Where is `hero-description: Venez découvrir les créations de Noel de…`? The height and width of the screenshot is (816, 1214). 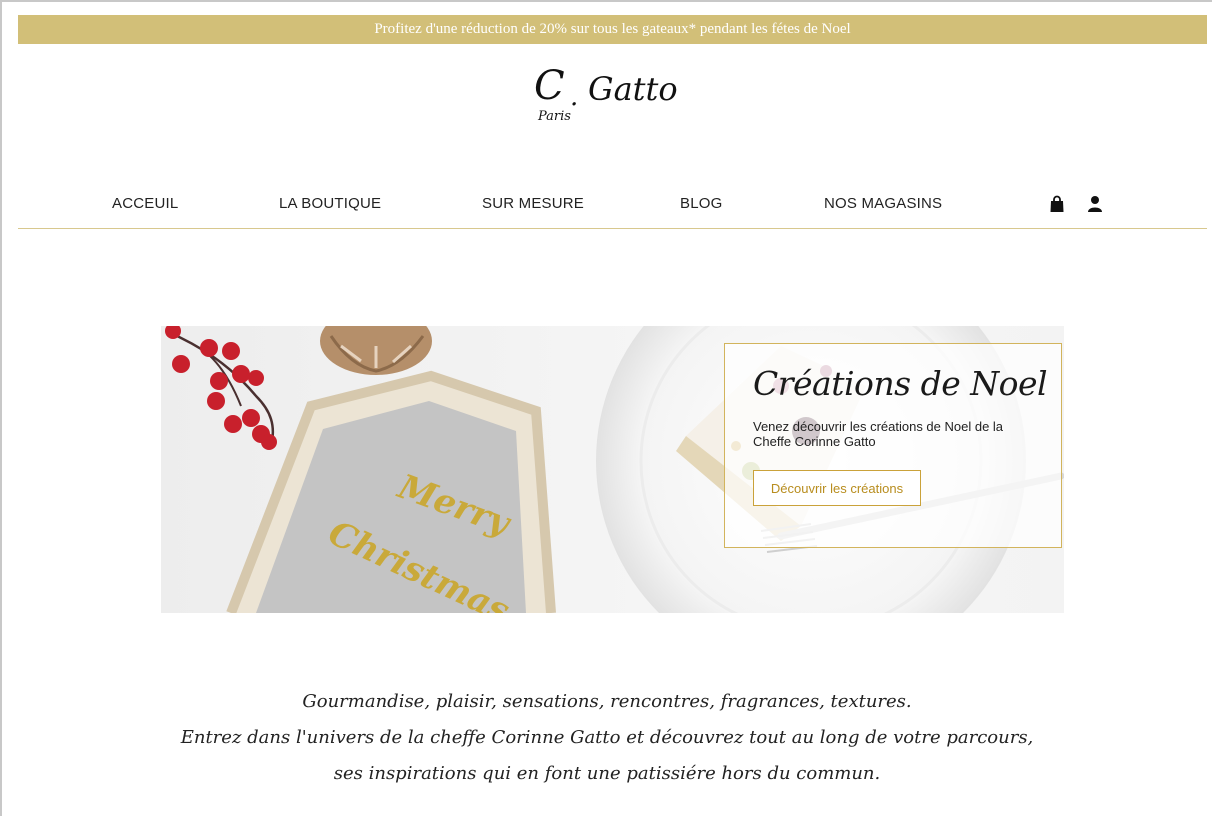
hero-description: Venez découvrir les créations de Noel de… is located at coordinates (878, 434).